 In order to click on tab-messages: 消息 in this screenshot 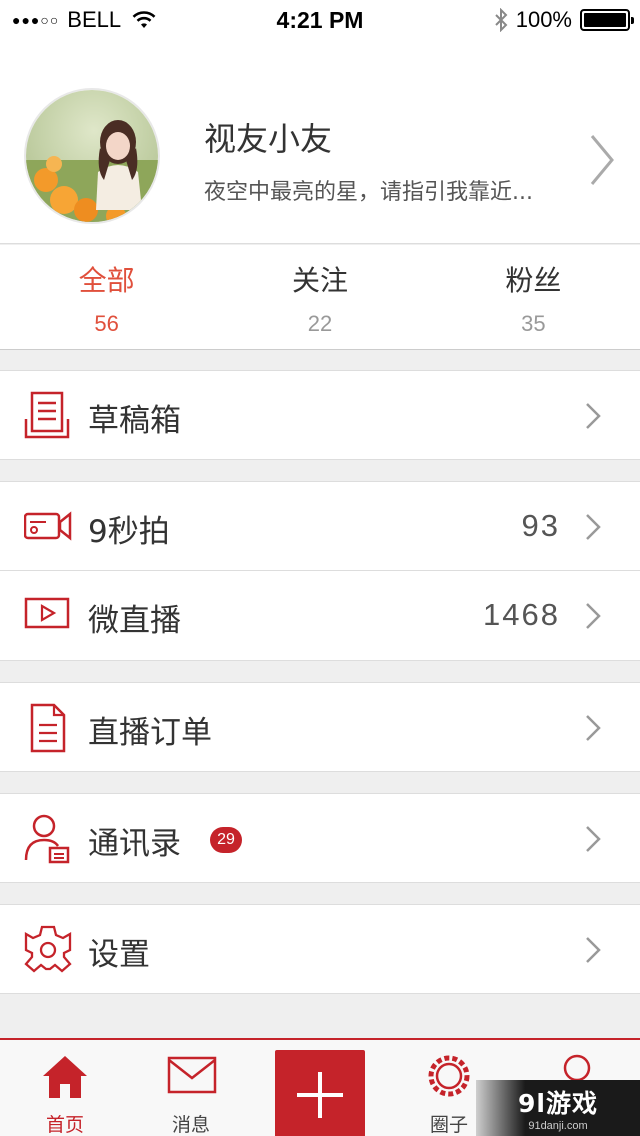, I will do `click(191, 1088)`.